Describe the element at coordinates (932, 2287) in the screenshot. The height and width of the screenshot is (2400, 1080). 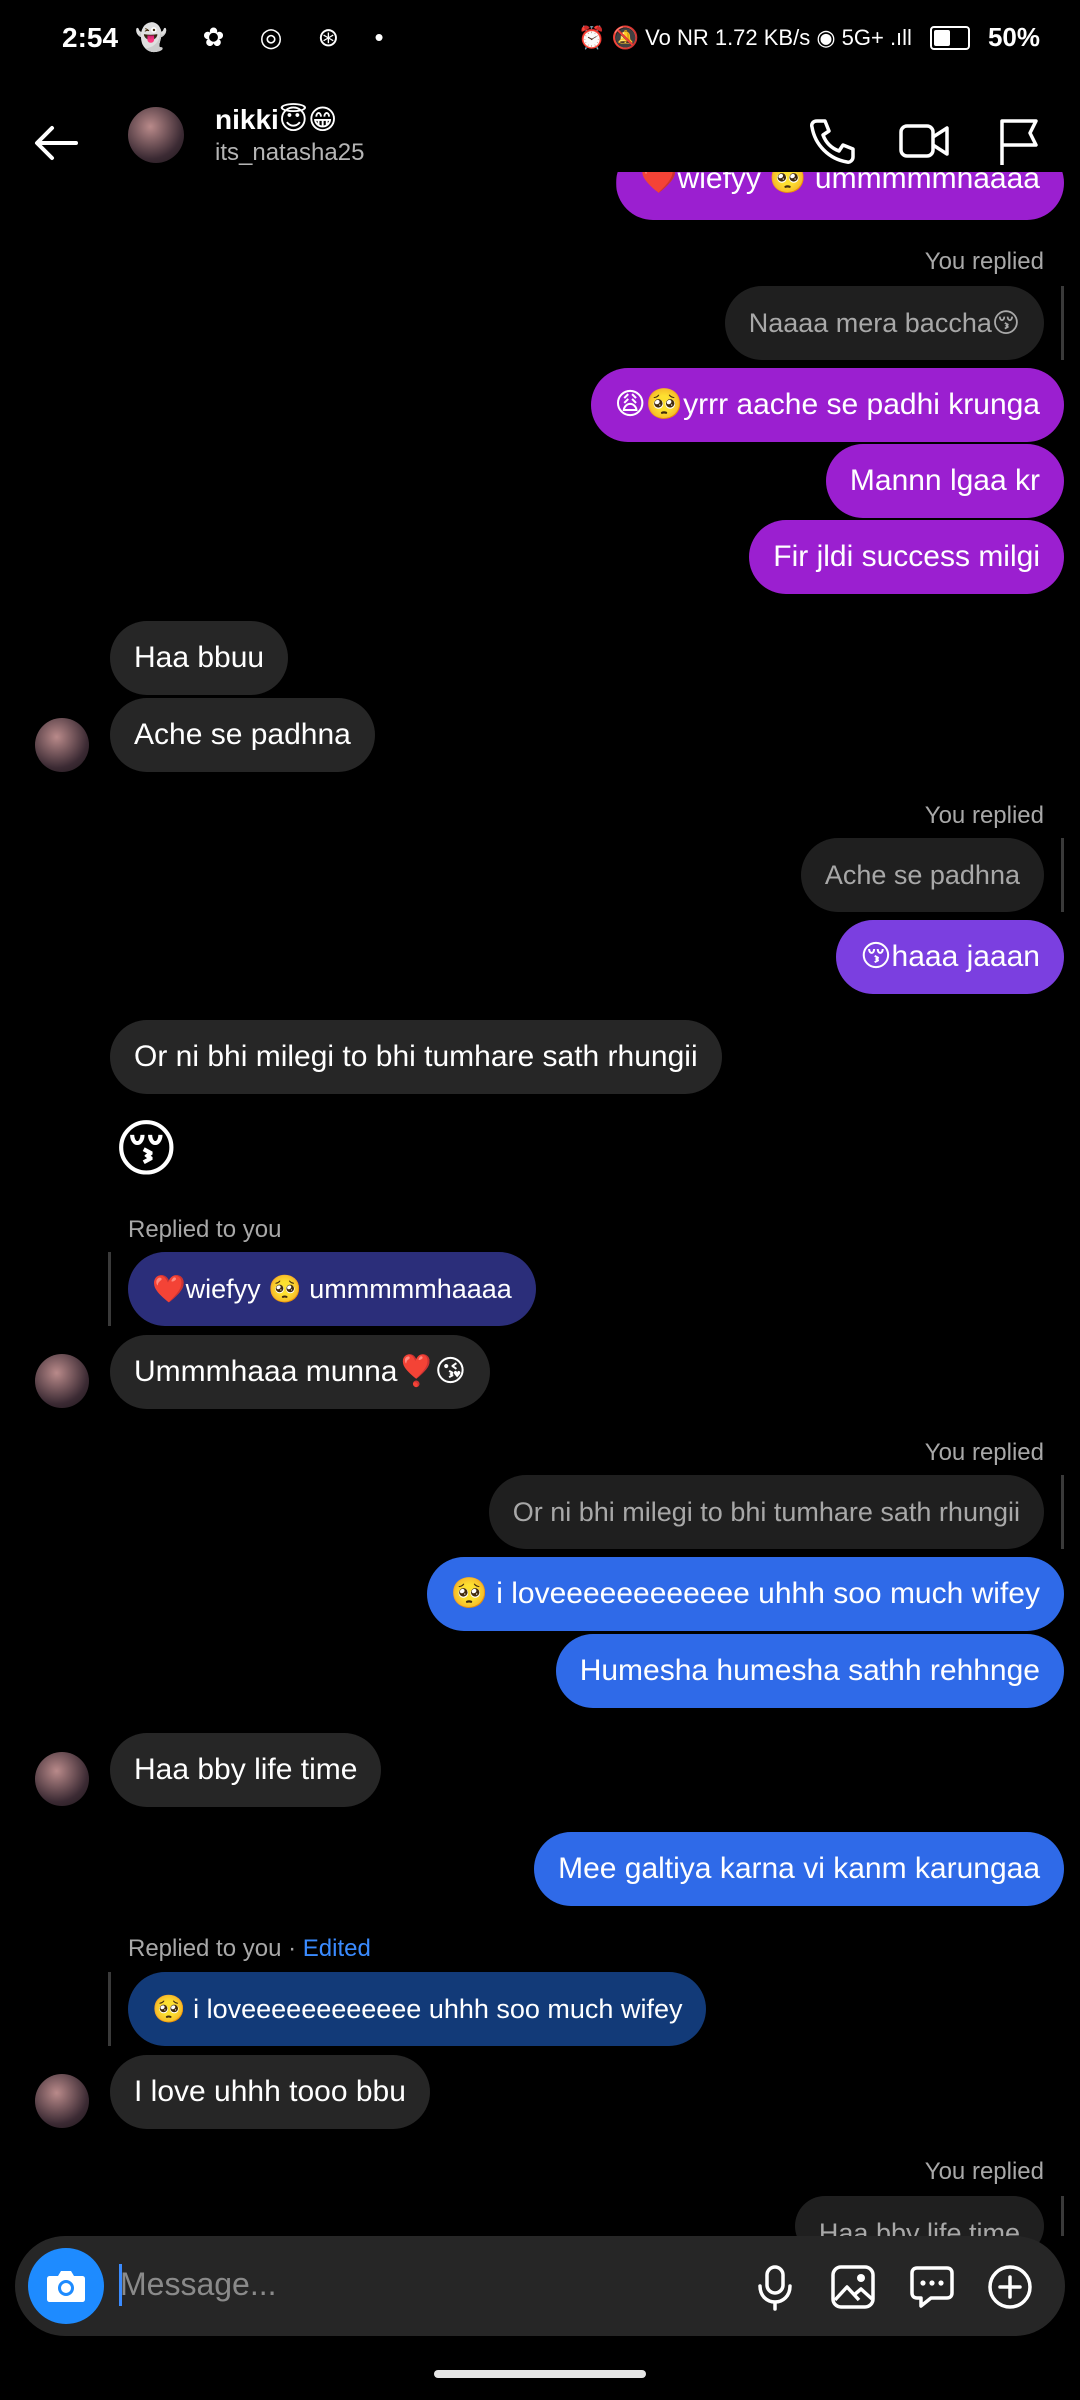
I see `sticker-chat-icon` at that location.